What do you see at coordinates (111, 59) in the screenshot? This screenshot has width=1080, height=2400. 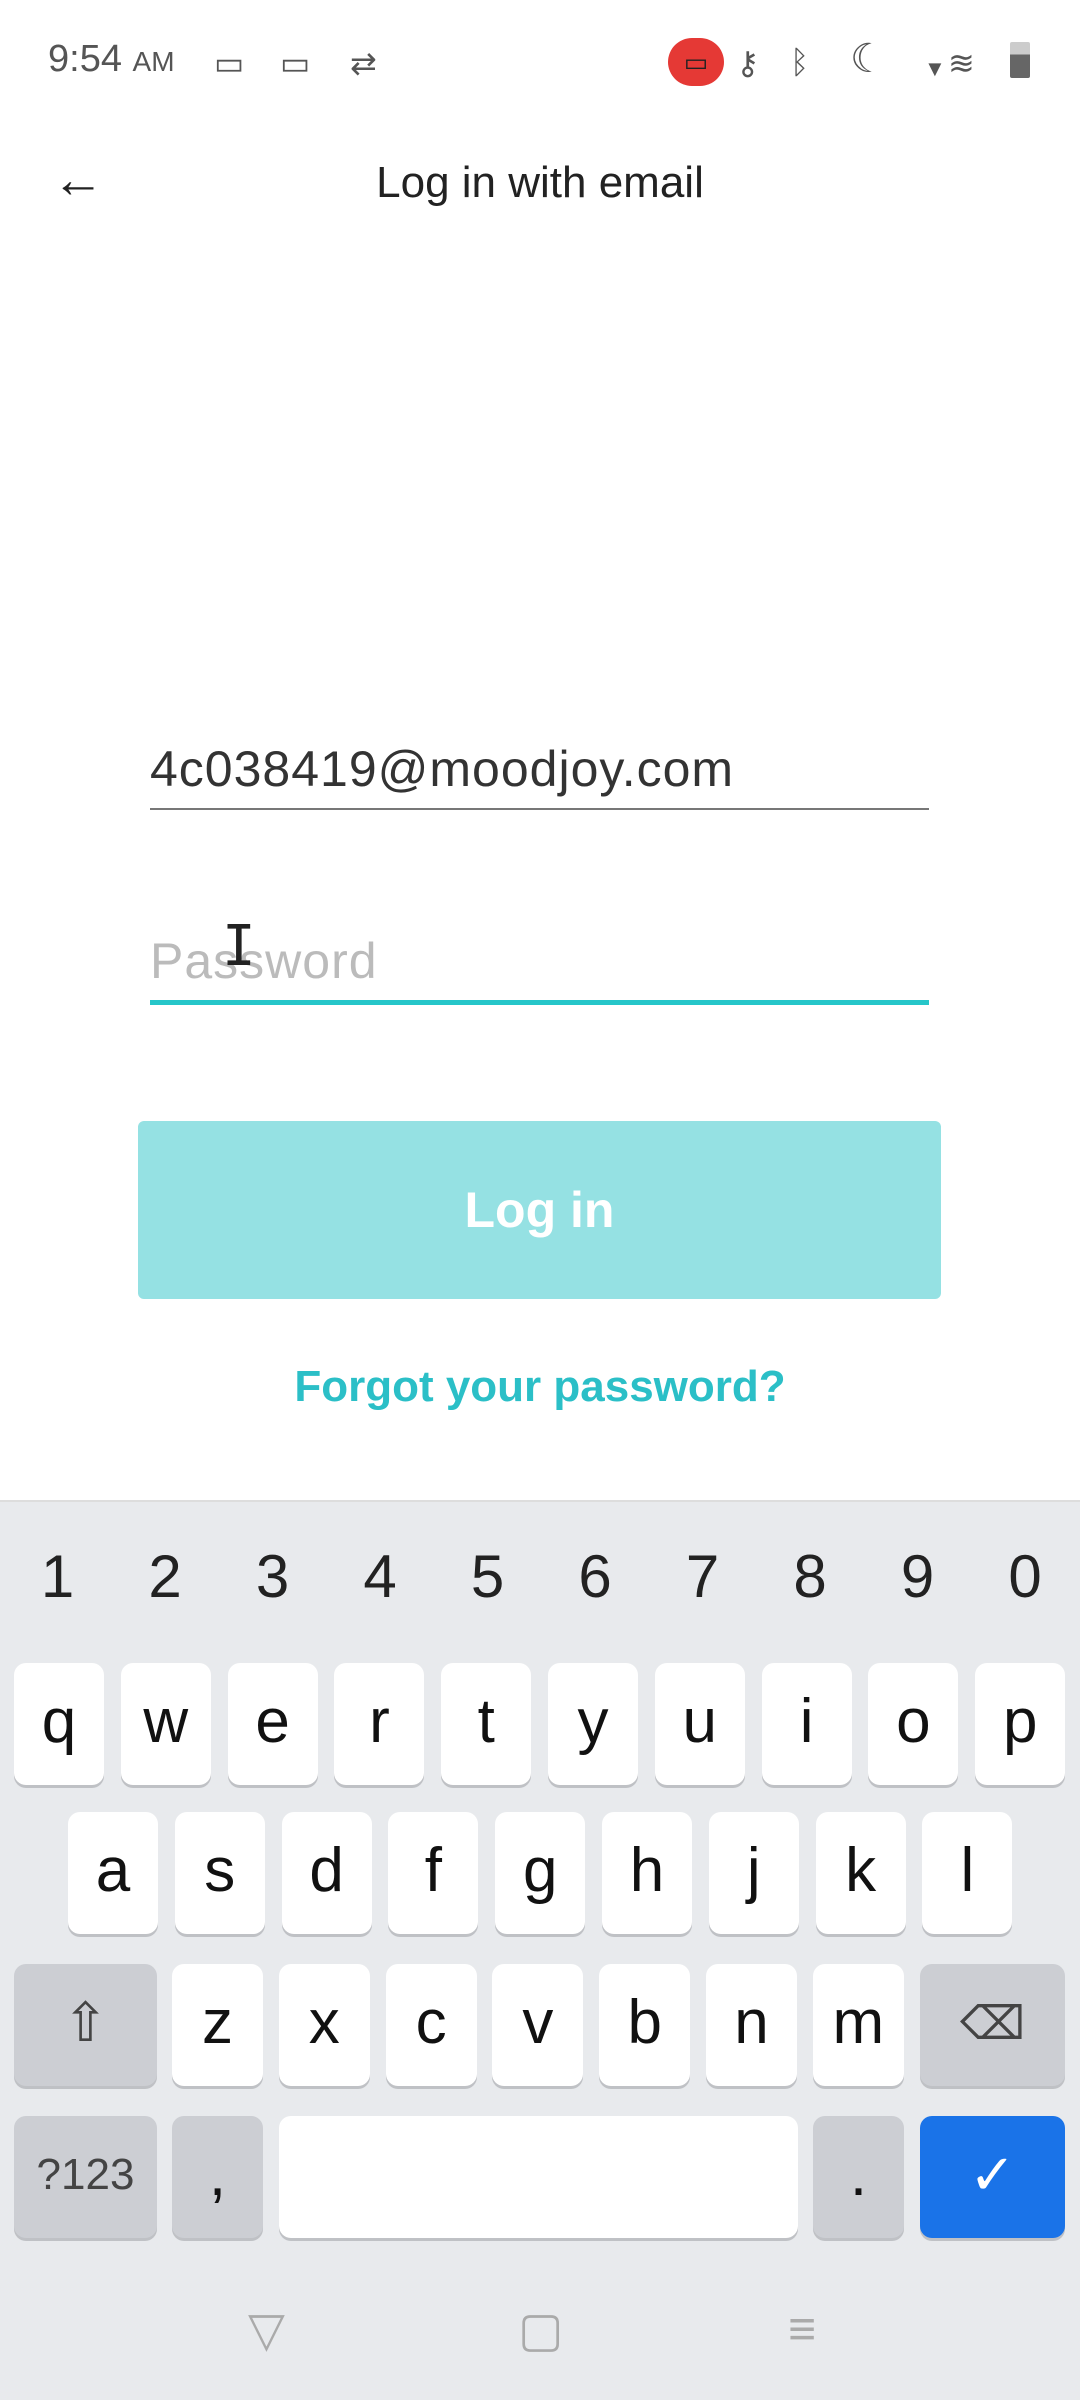 I see `clock: 9:54 AM` at bounding box center [111, 59].